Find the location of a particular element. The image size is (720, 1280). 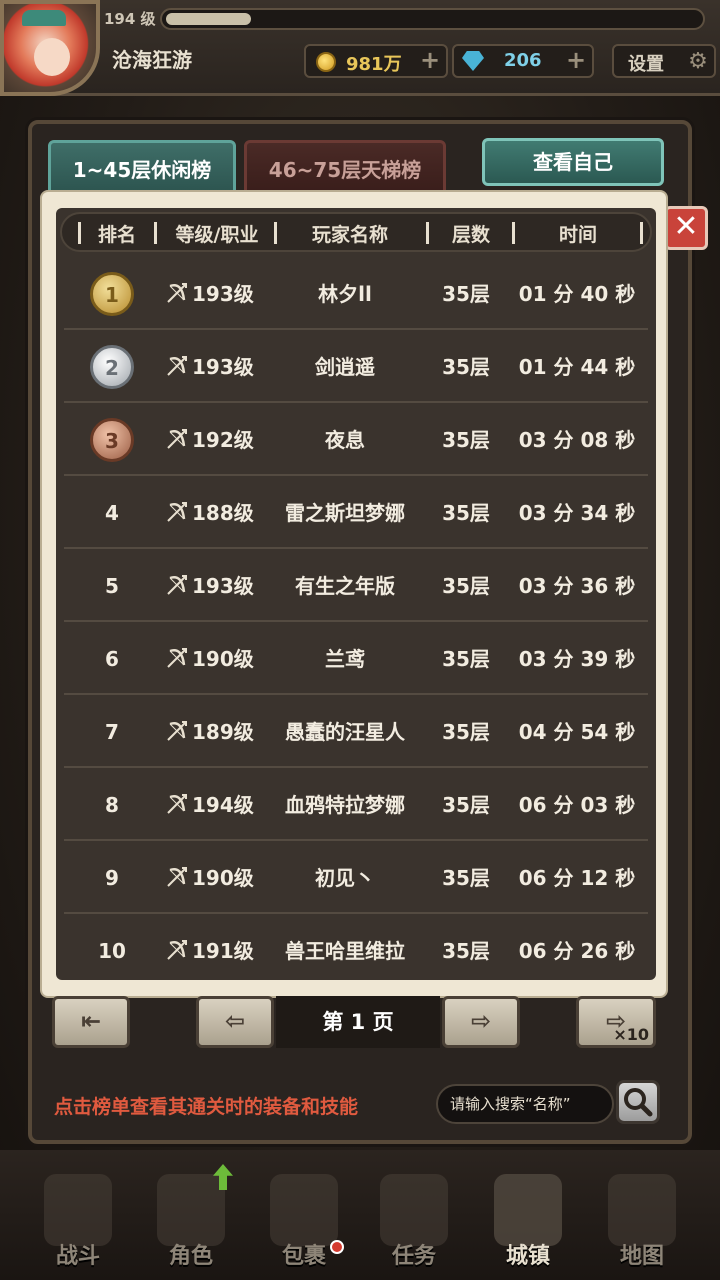

rank-medal-icon: 2 is located at coordinates (112, 367).